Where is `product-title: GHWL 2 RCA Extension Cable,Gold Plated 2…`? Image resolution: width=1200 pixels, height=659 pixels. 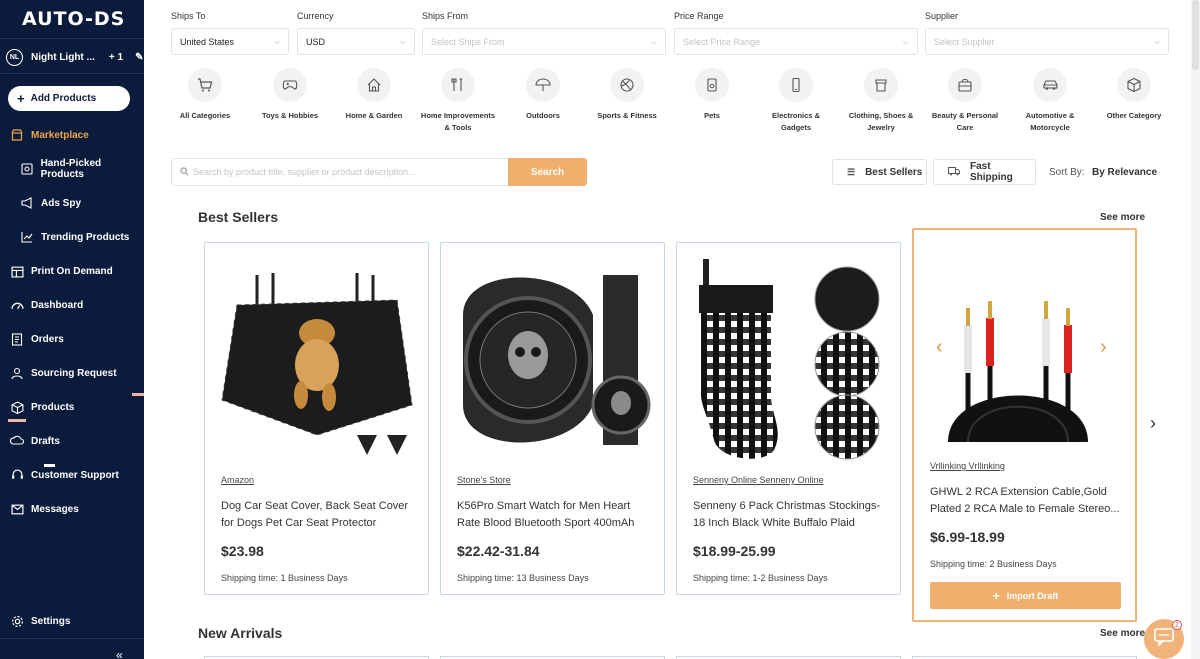
product-title: GHWL 2 RCA Extension Cable,Gold Plated 2… is located at coordinates (1026, 501).